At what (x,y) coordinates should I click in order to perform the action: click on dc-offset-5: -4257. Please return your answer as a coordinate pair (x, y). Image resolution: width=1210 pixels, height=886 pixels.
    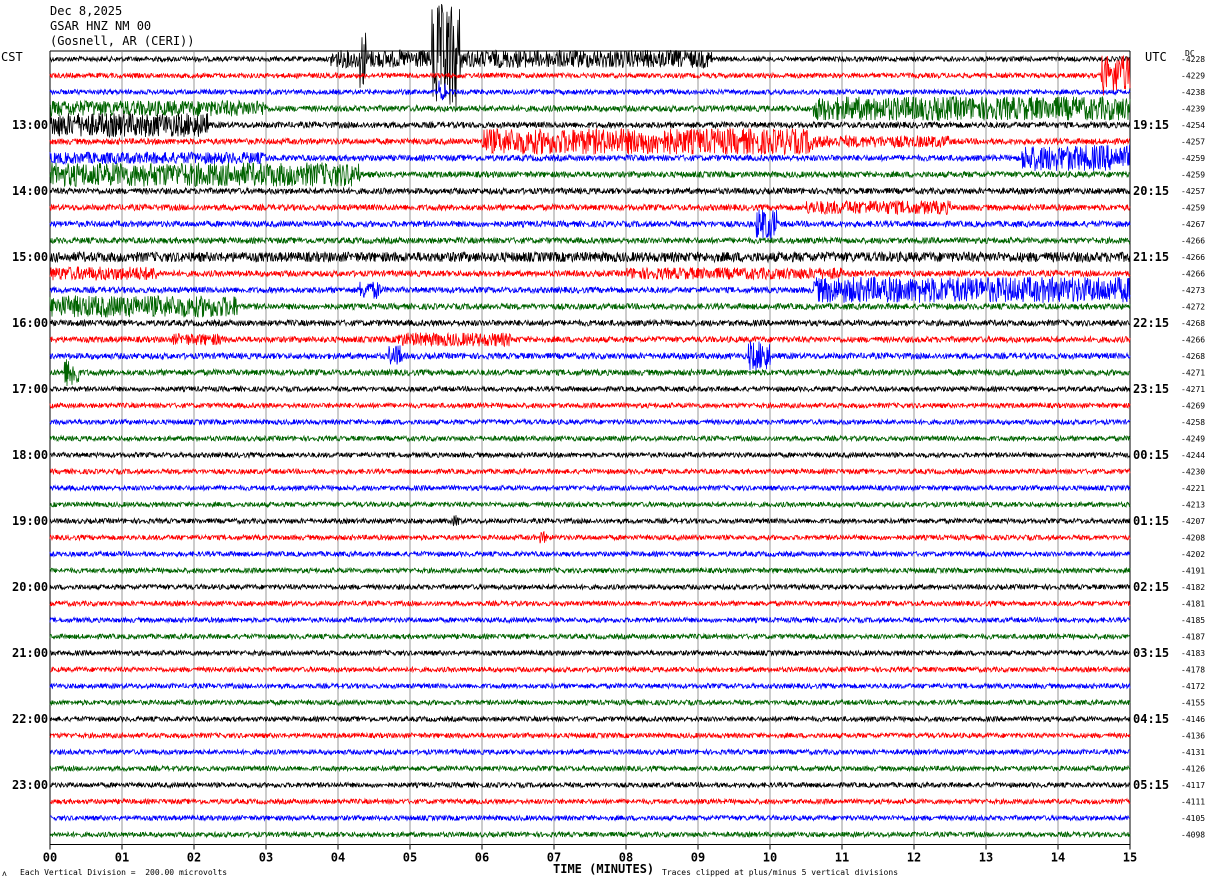
    Looking at the image, I should click on (1193, 142).